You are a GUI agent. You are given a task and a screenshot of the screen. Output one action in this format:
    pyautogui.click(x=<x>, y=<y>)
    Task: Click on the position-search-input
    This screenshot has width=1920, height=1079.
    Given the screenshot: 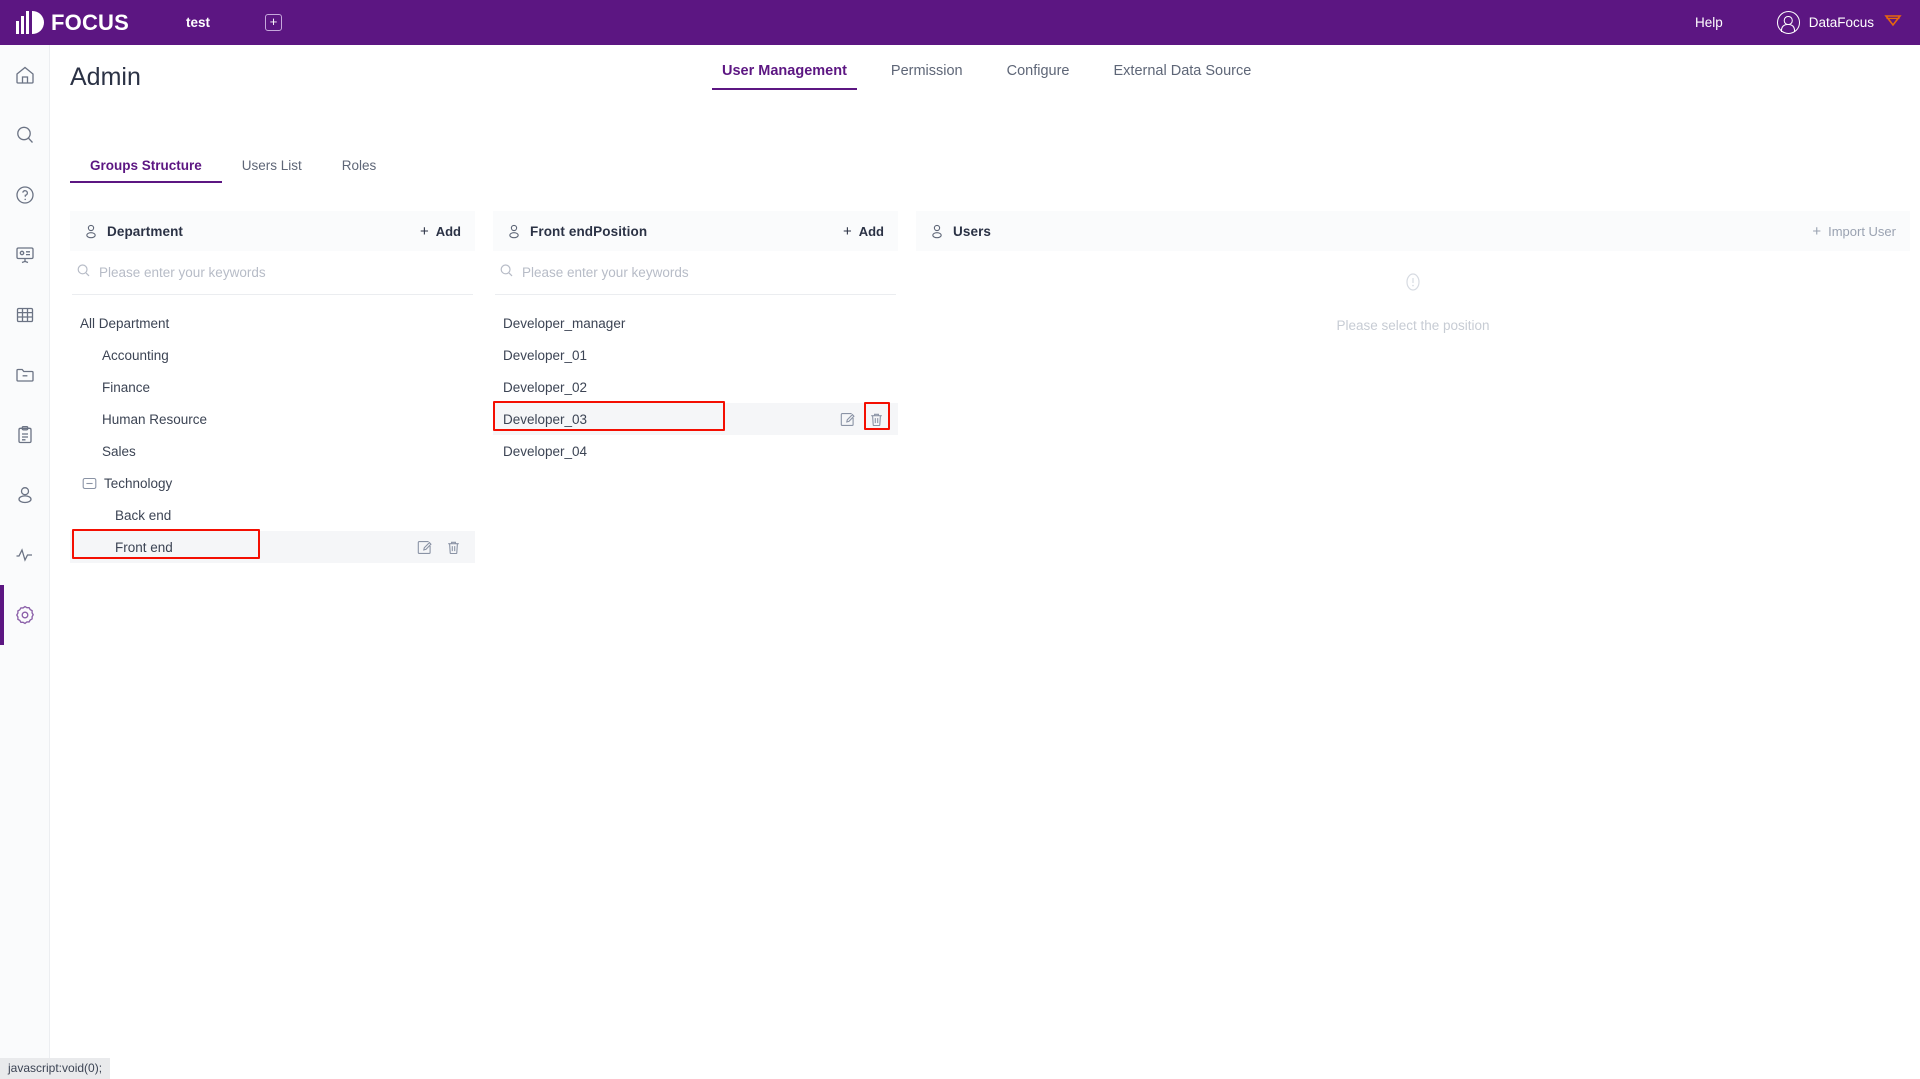 What is the action you would take?
    pyautogui.click(x=672, y=272)
    